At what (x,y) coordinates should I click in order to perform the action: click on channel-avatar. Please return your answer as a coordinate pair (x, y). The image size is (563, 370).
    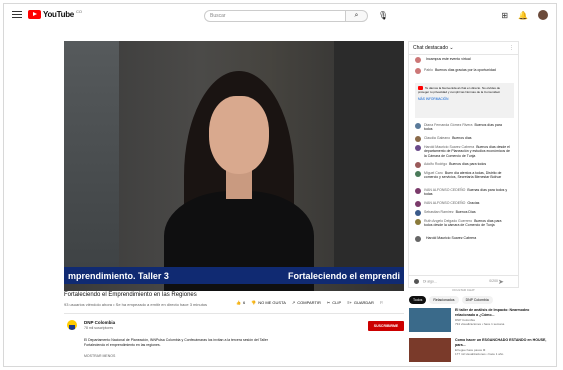
    Looking at the image, I should click on (72, 325).